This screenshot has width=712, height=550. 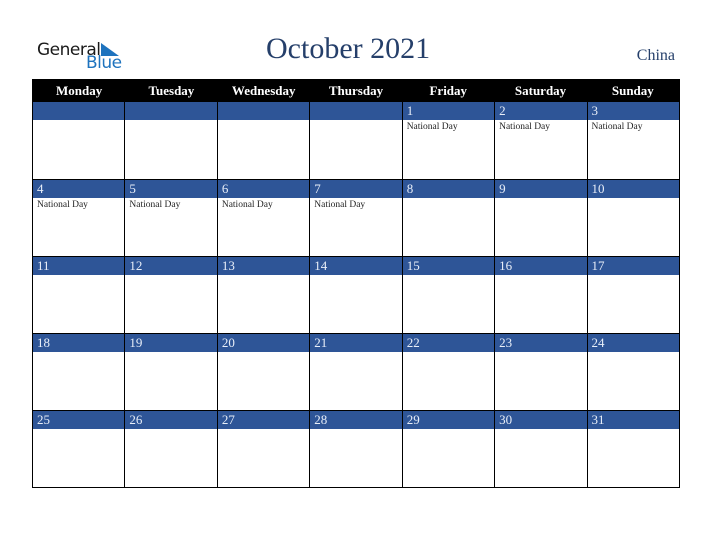 I want to click on day-cell: 24, so click(x=632, y=372).